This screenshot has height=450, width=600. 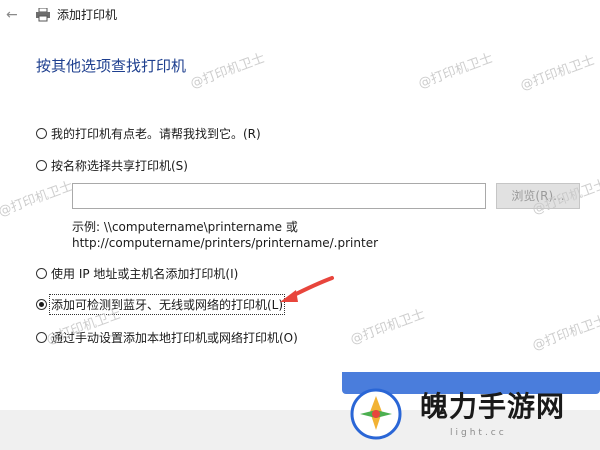 I want to click on option-bluetooth-wireless: 添加可检测到蓝牙、无线或网络的打印机(L), so click(x=161, y=304).